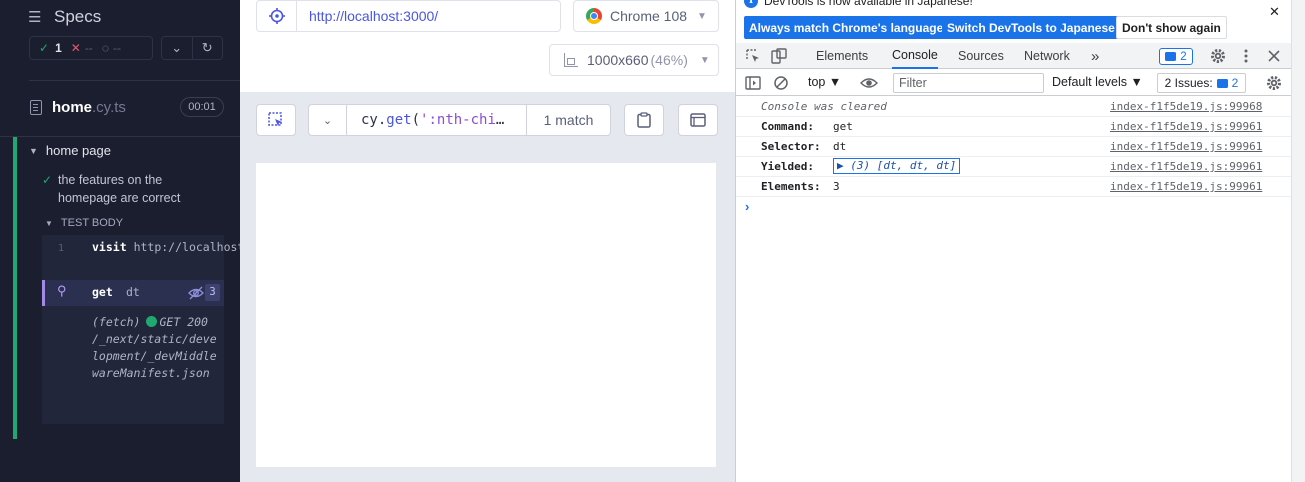  I want to click on viewport-select: 1000x660 (46%) ▼, so click(634, 60).